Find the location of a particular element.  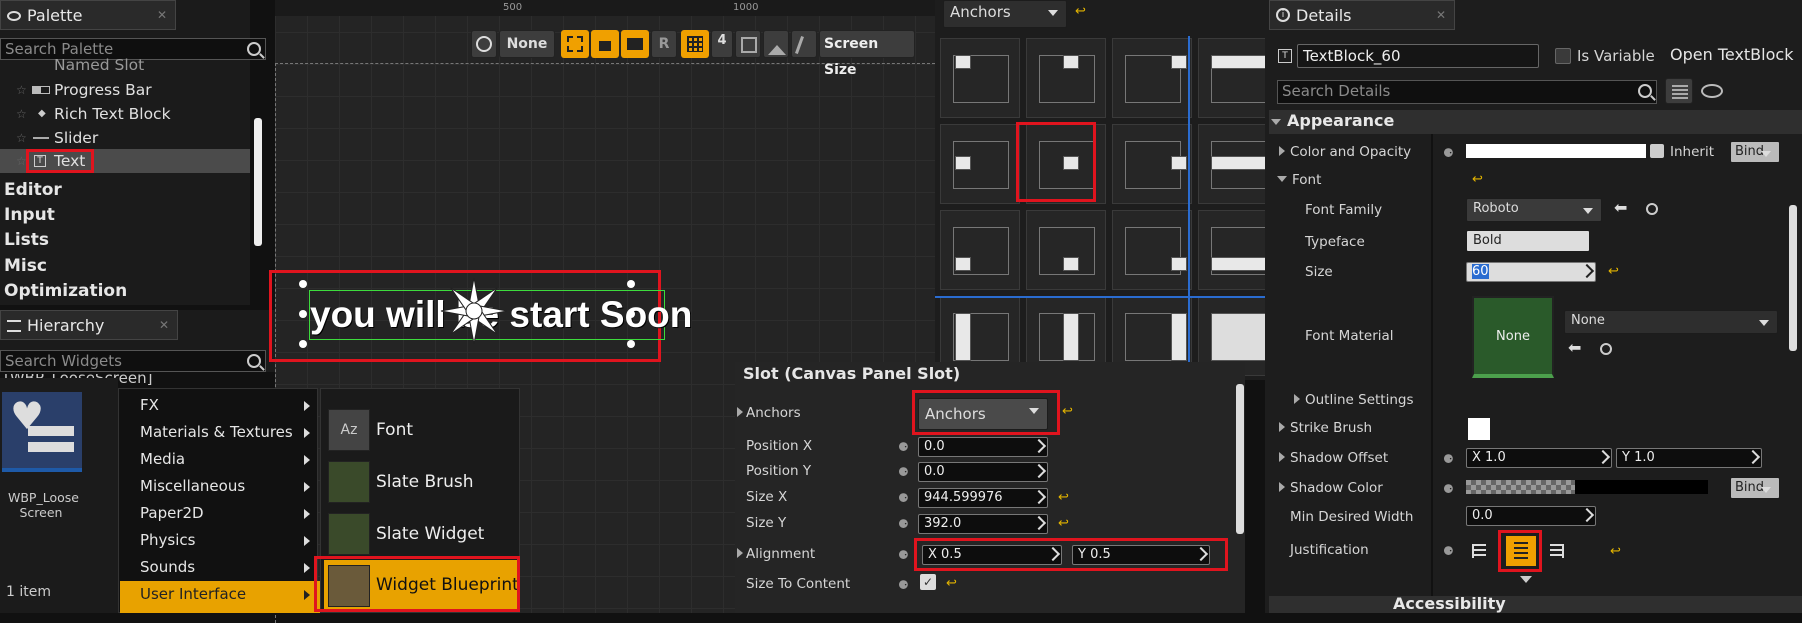

typeface-combo: Bold is located at coordinates (1528, 241).